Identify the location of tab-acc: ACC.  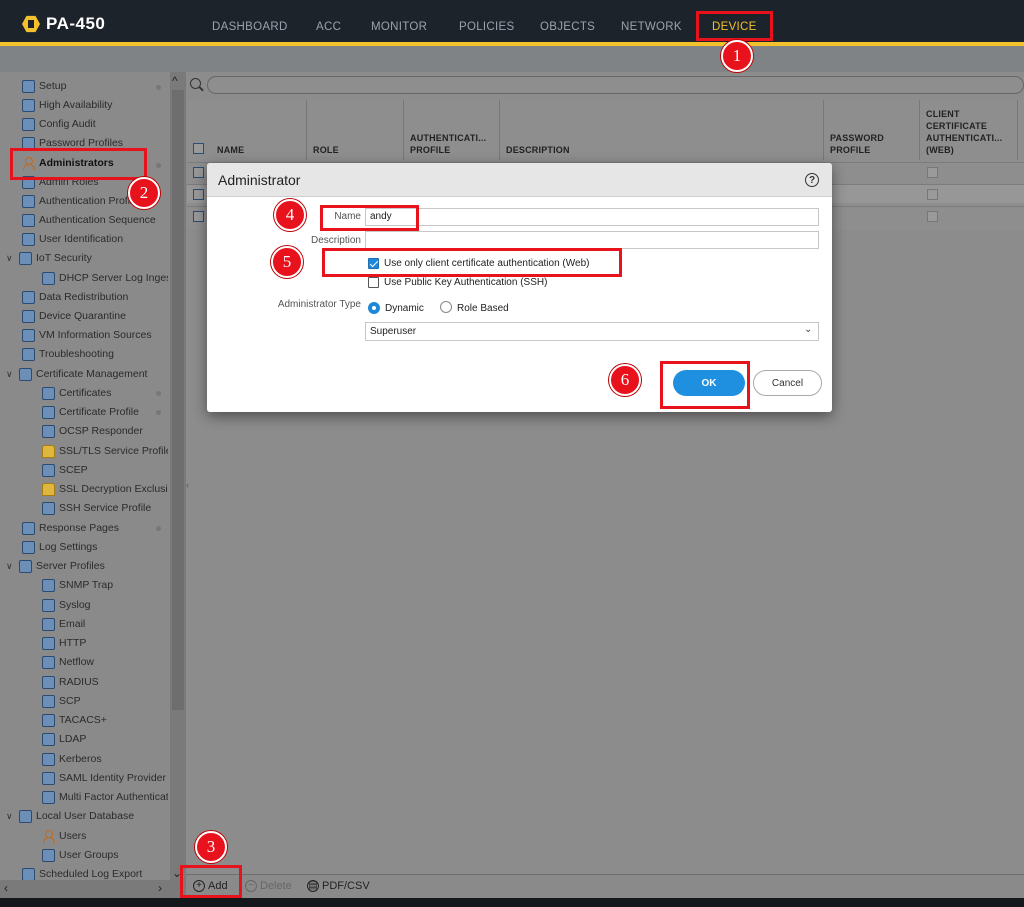
(328, 27).